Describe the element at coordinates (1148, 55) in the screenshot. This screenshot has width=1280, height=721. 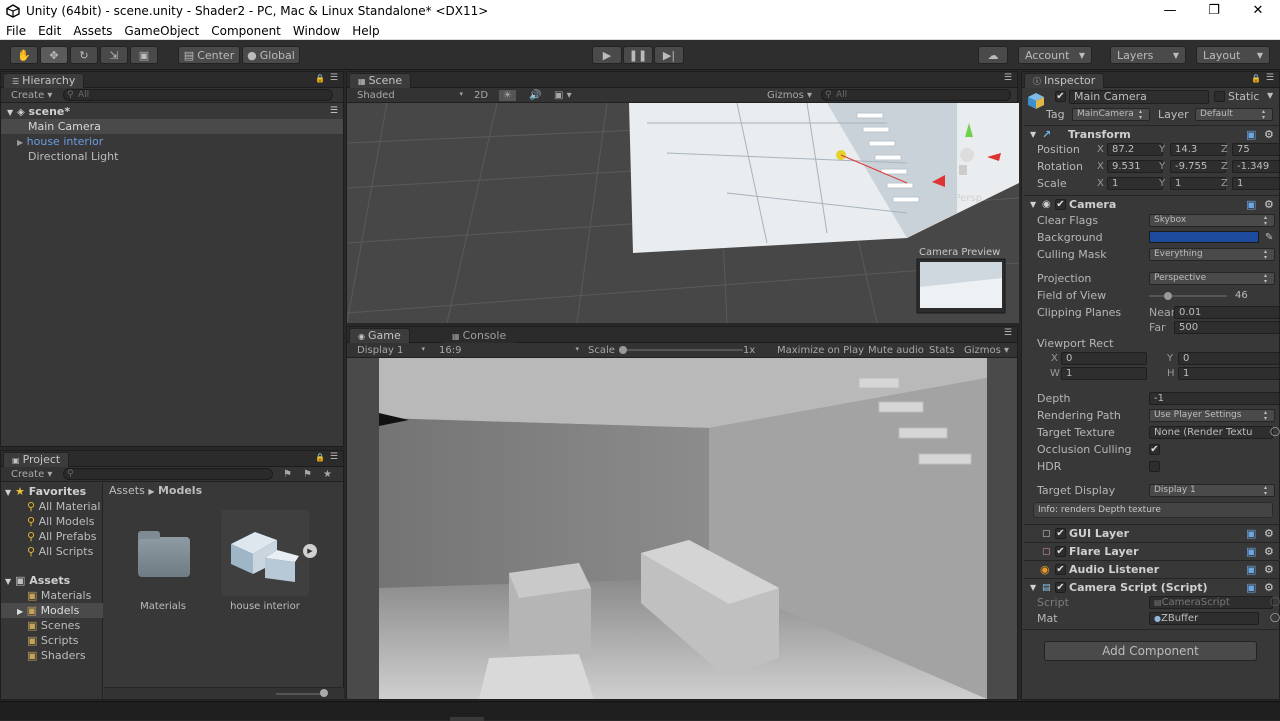
I see `layers-dropdown: Layers ▼` at that location.